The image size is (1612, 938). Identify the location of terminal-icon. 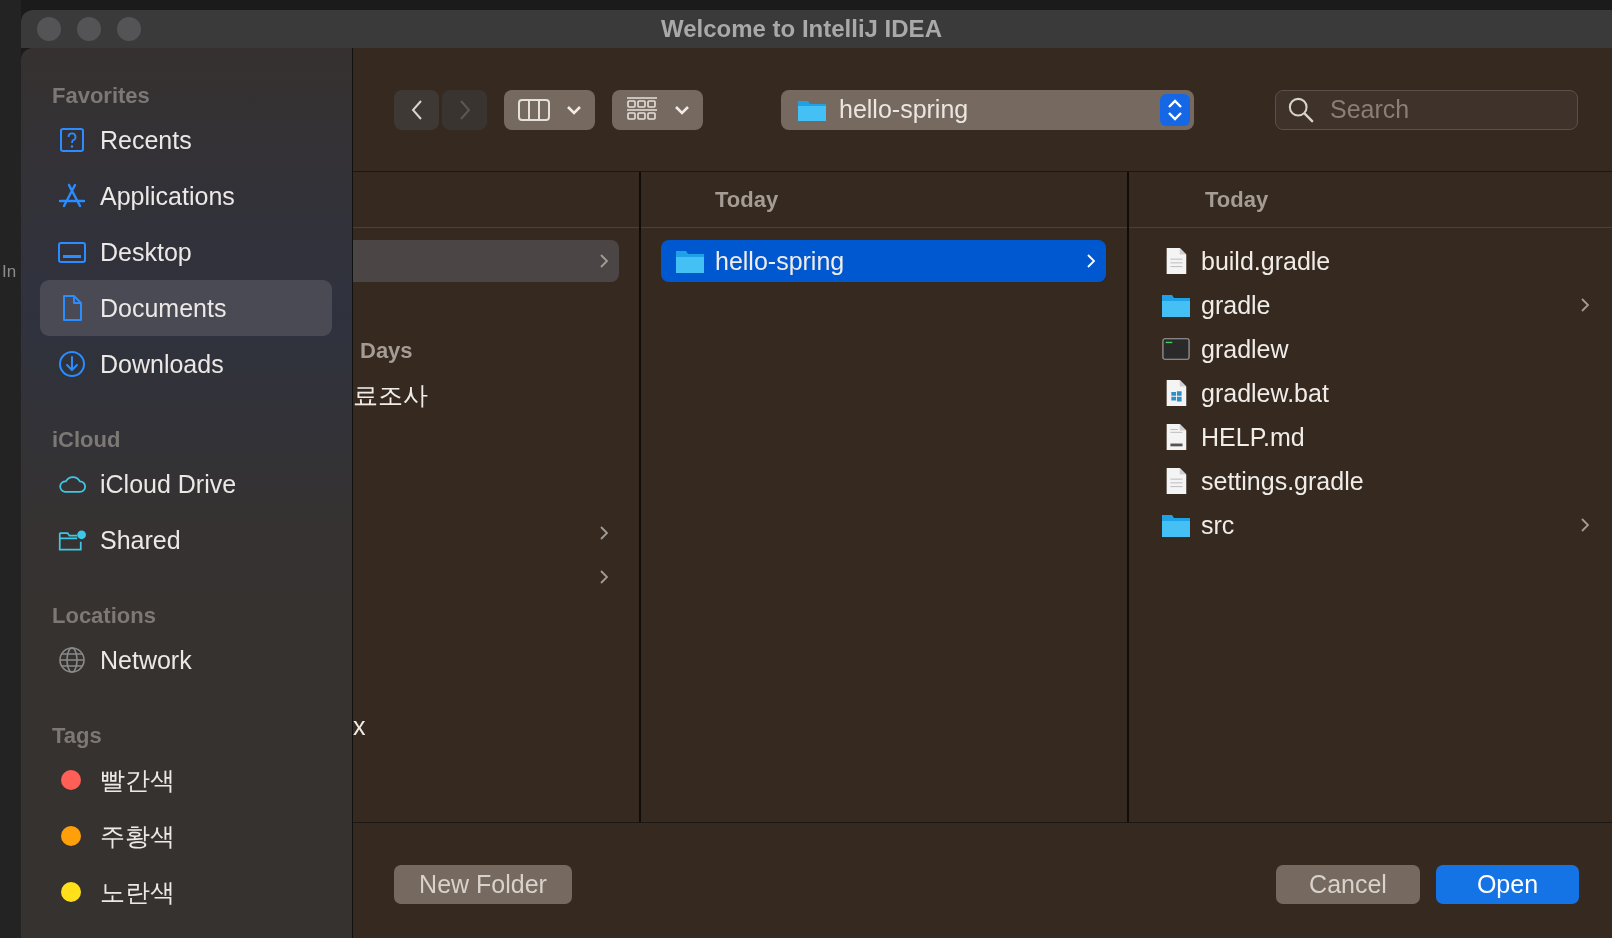
(1176, 349).